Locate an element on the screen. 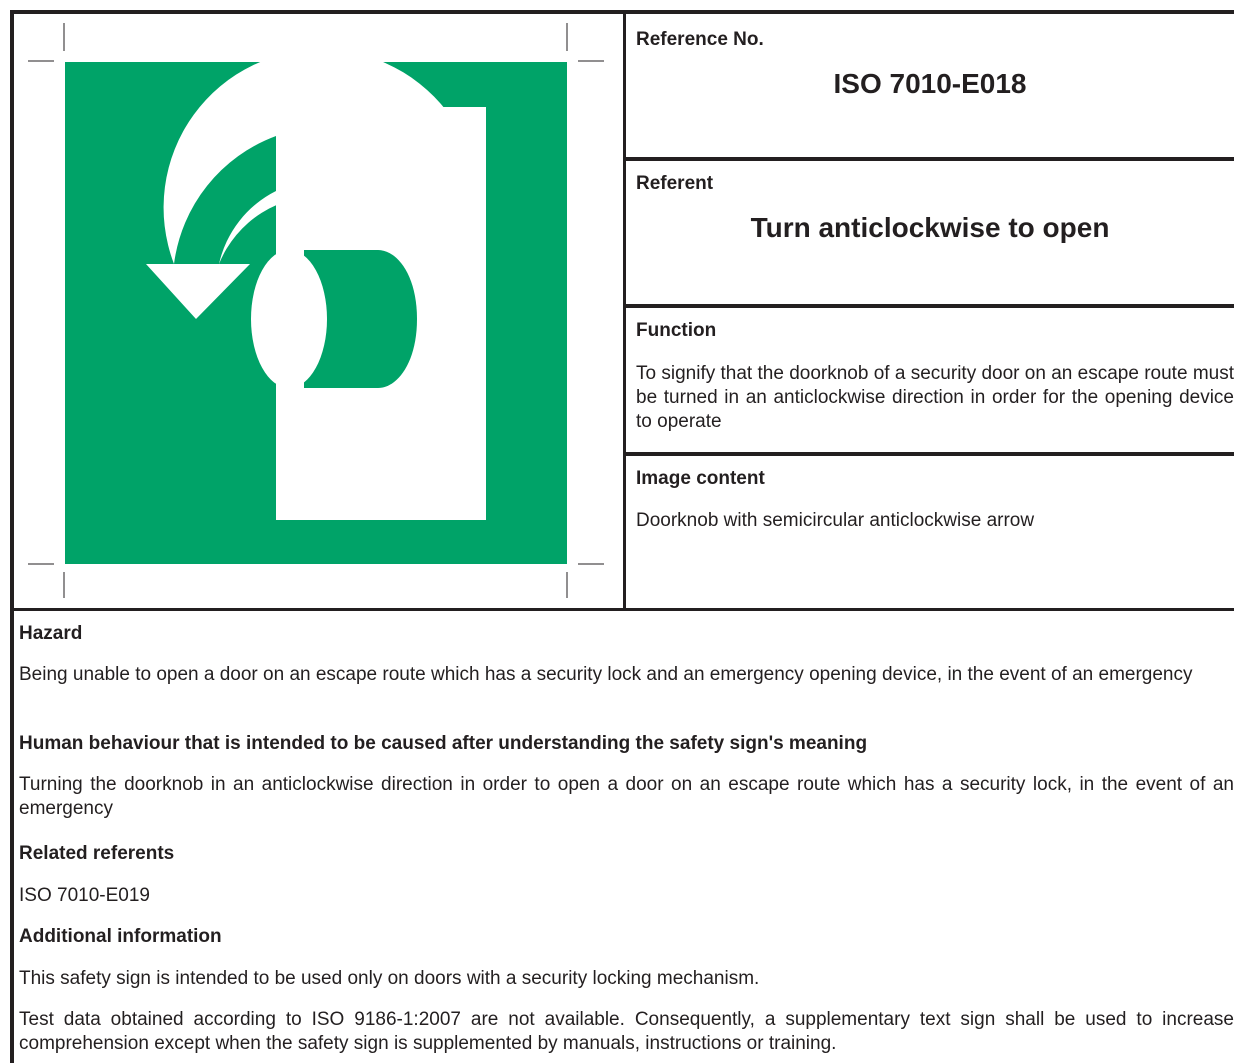 This screenshot has width=1234, height=1063. separator-function-image is located at coordinates (929, 454).